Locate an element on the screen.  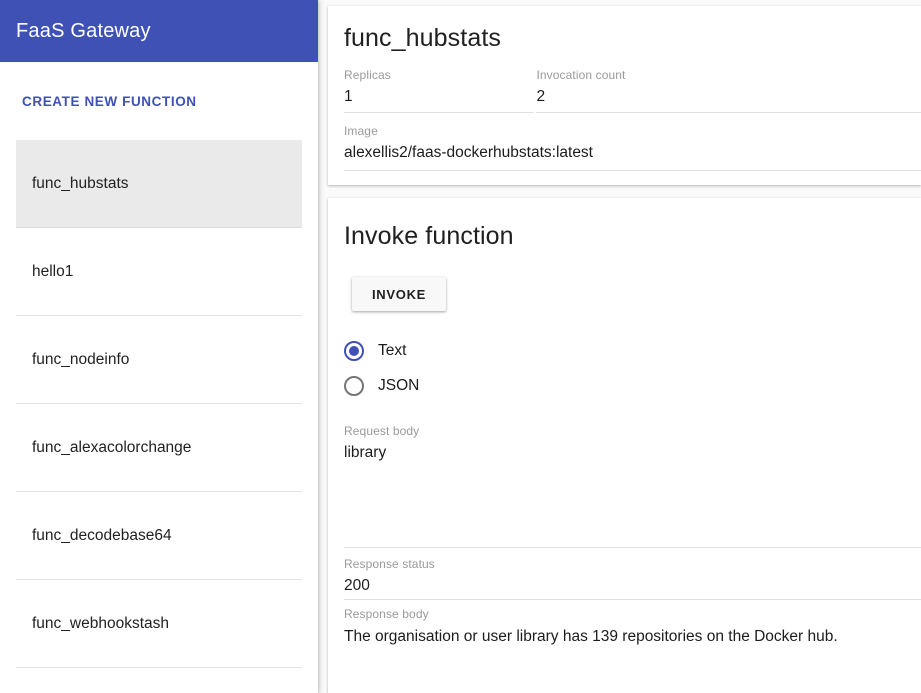
replicas-underline is located at coordinates (439, 112).